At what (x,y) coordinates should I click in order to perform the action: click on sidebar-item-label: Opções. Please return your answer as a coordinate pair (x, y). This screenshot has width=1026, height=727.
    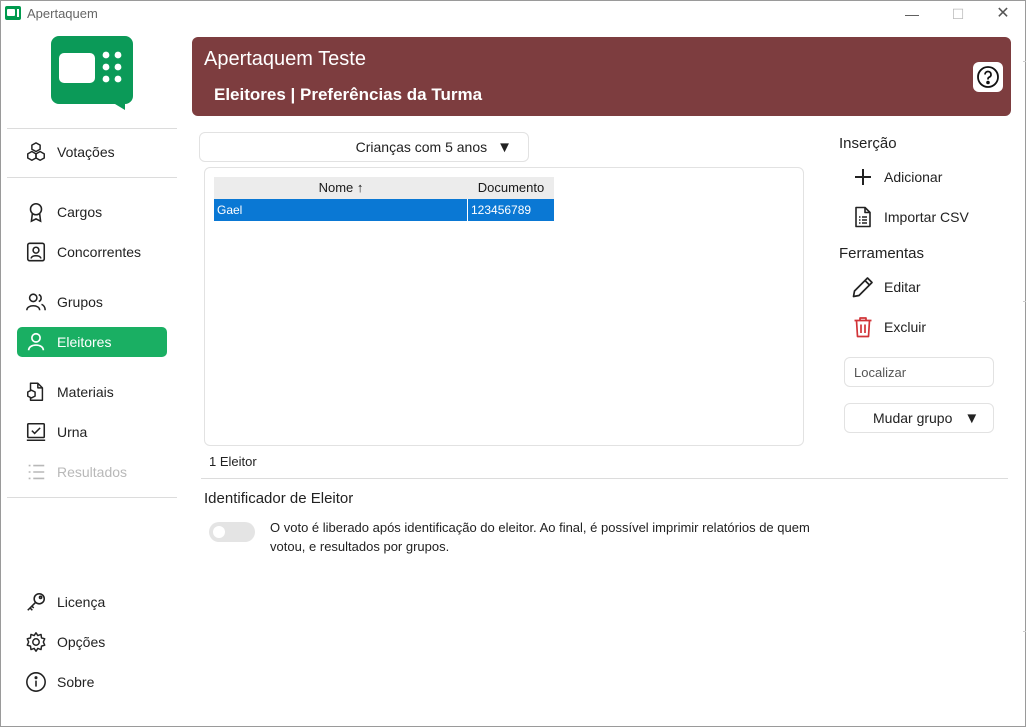
    Looking at the image, I should click on (81, 642).